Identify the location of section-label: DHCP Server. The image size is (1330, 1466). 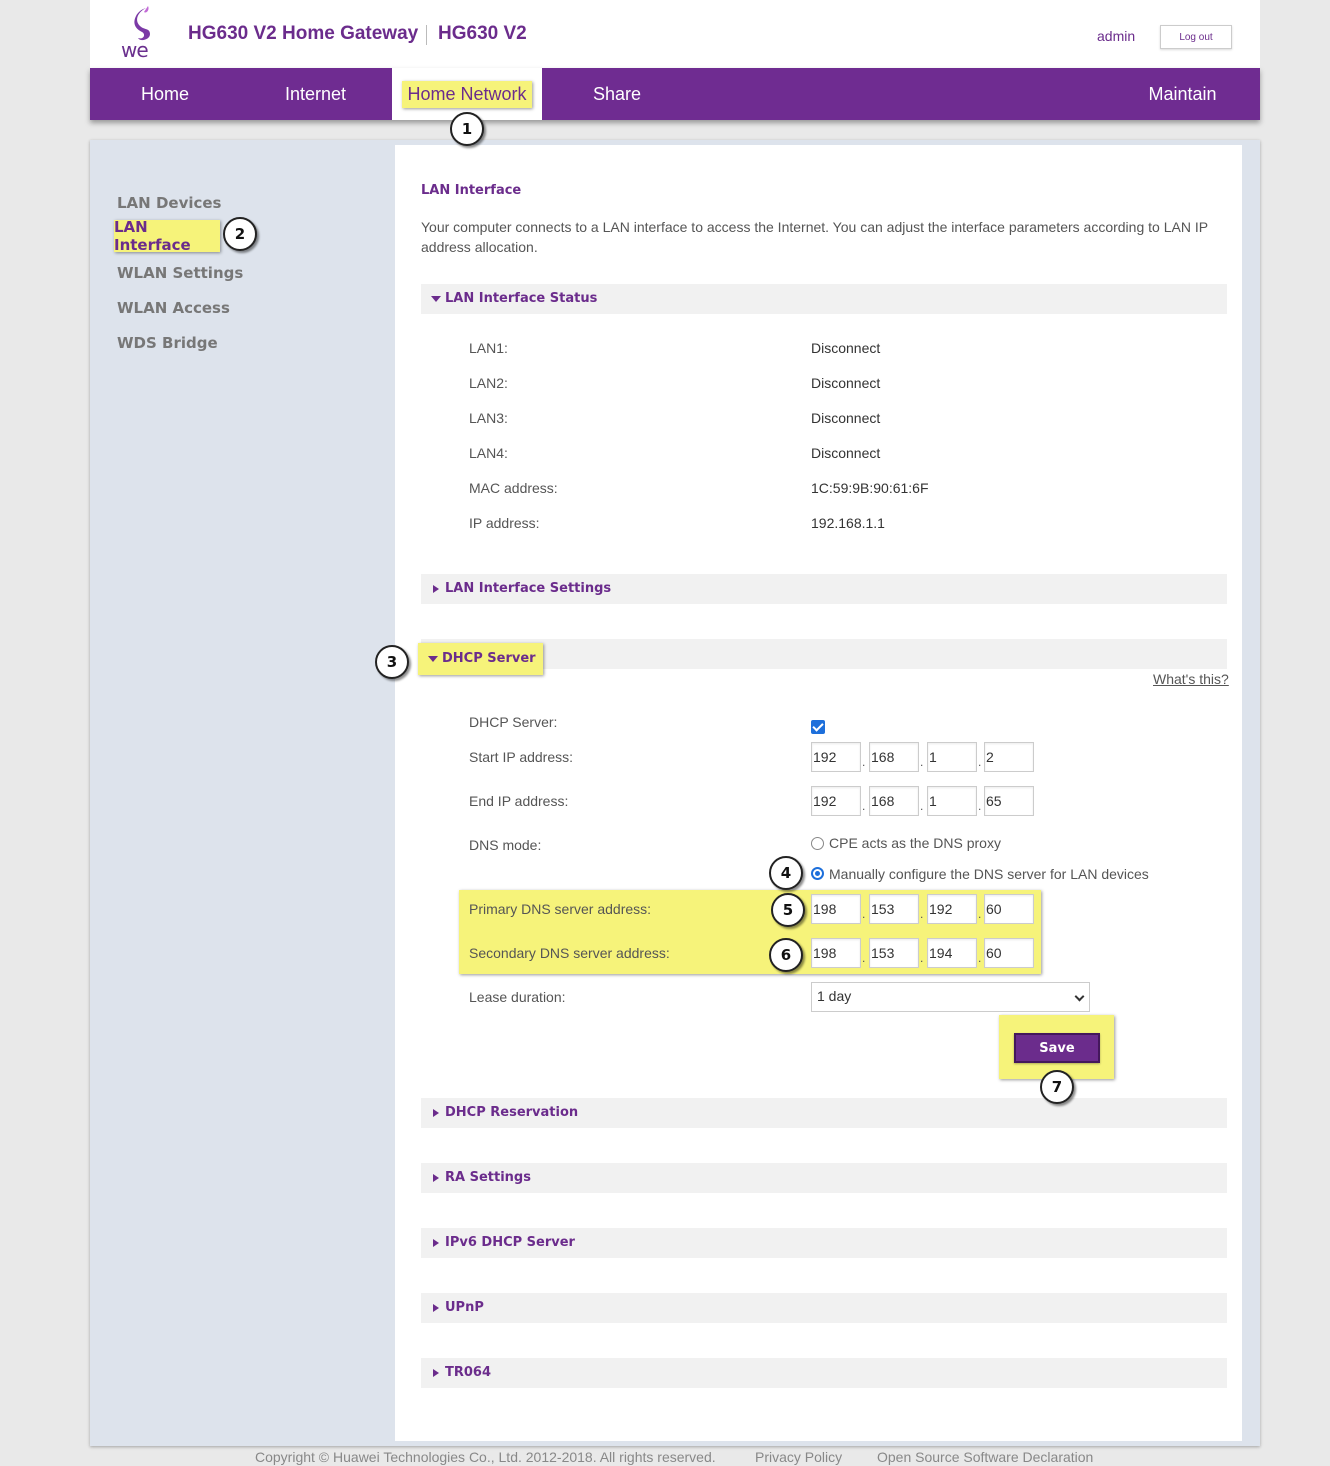
(489, 658).